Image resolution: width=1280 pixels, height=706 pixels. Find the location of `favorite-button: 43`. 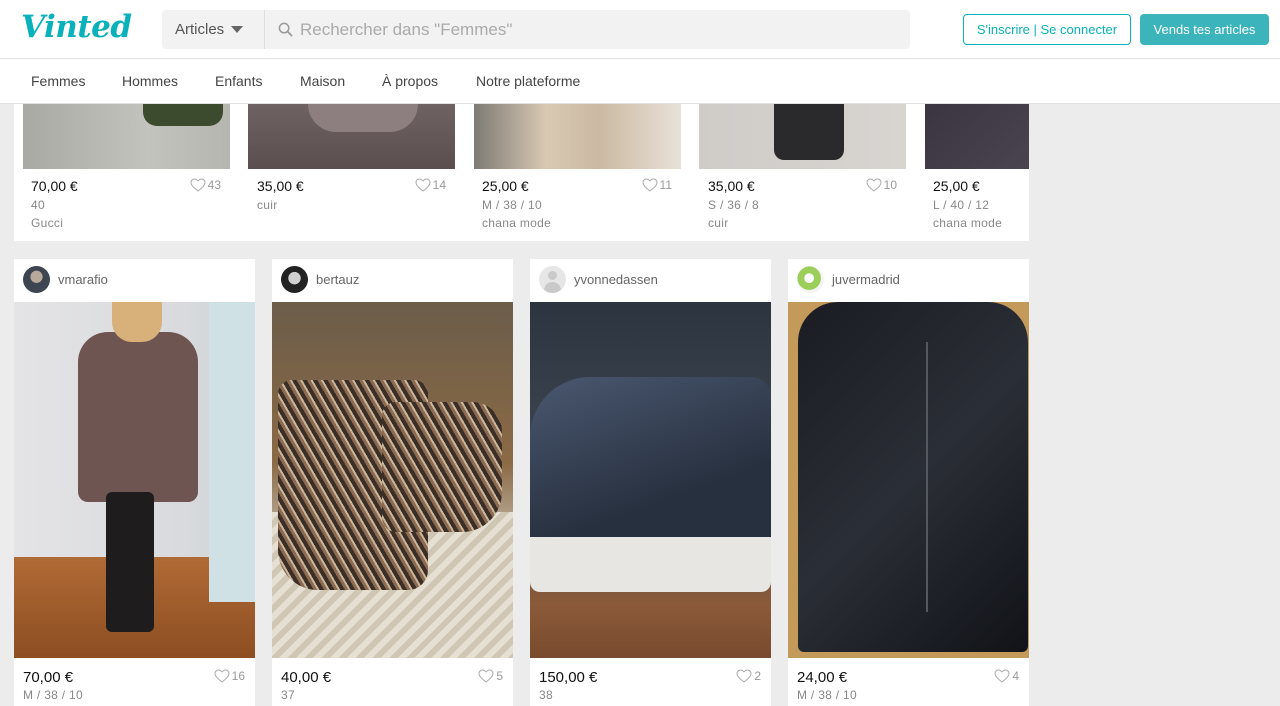

favorite-button: 43 is located at coordinates (205, 185).